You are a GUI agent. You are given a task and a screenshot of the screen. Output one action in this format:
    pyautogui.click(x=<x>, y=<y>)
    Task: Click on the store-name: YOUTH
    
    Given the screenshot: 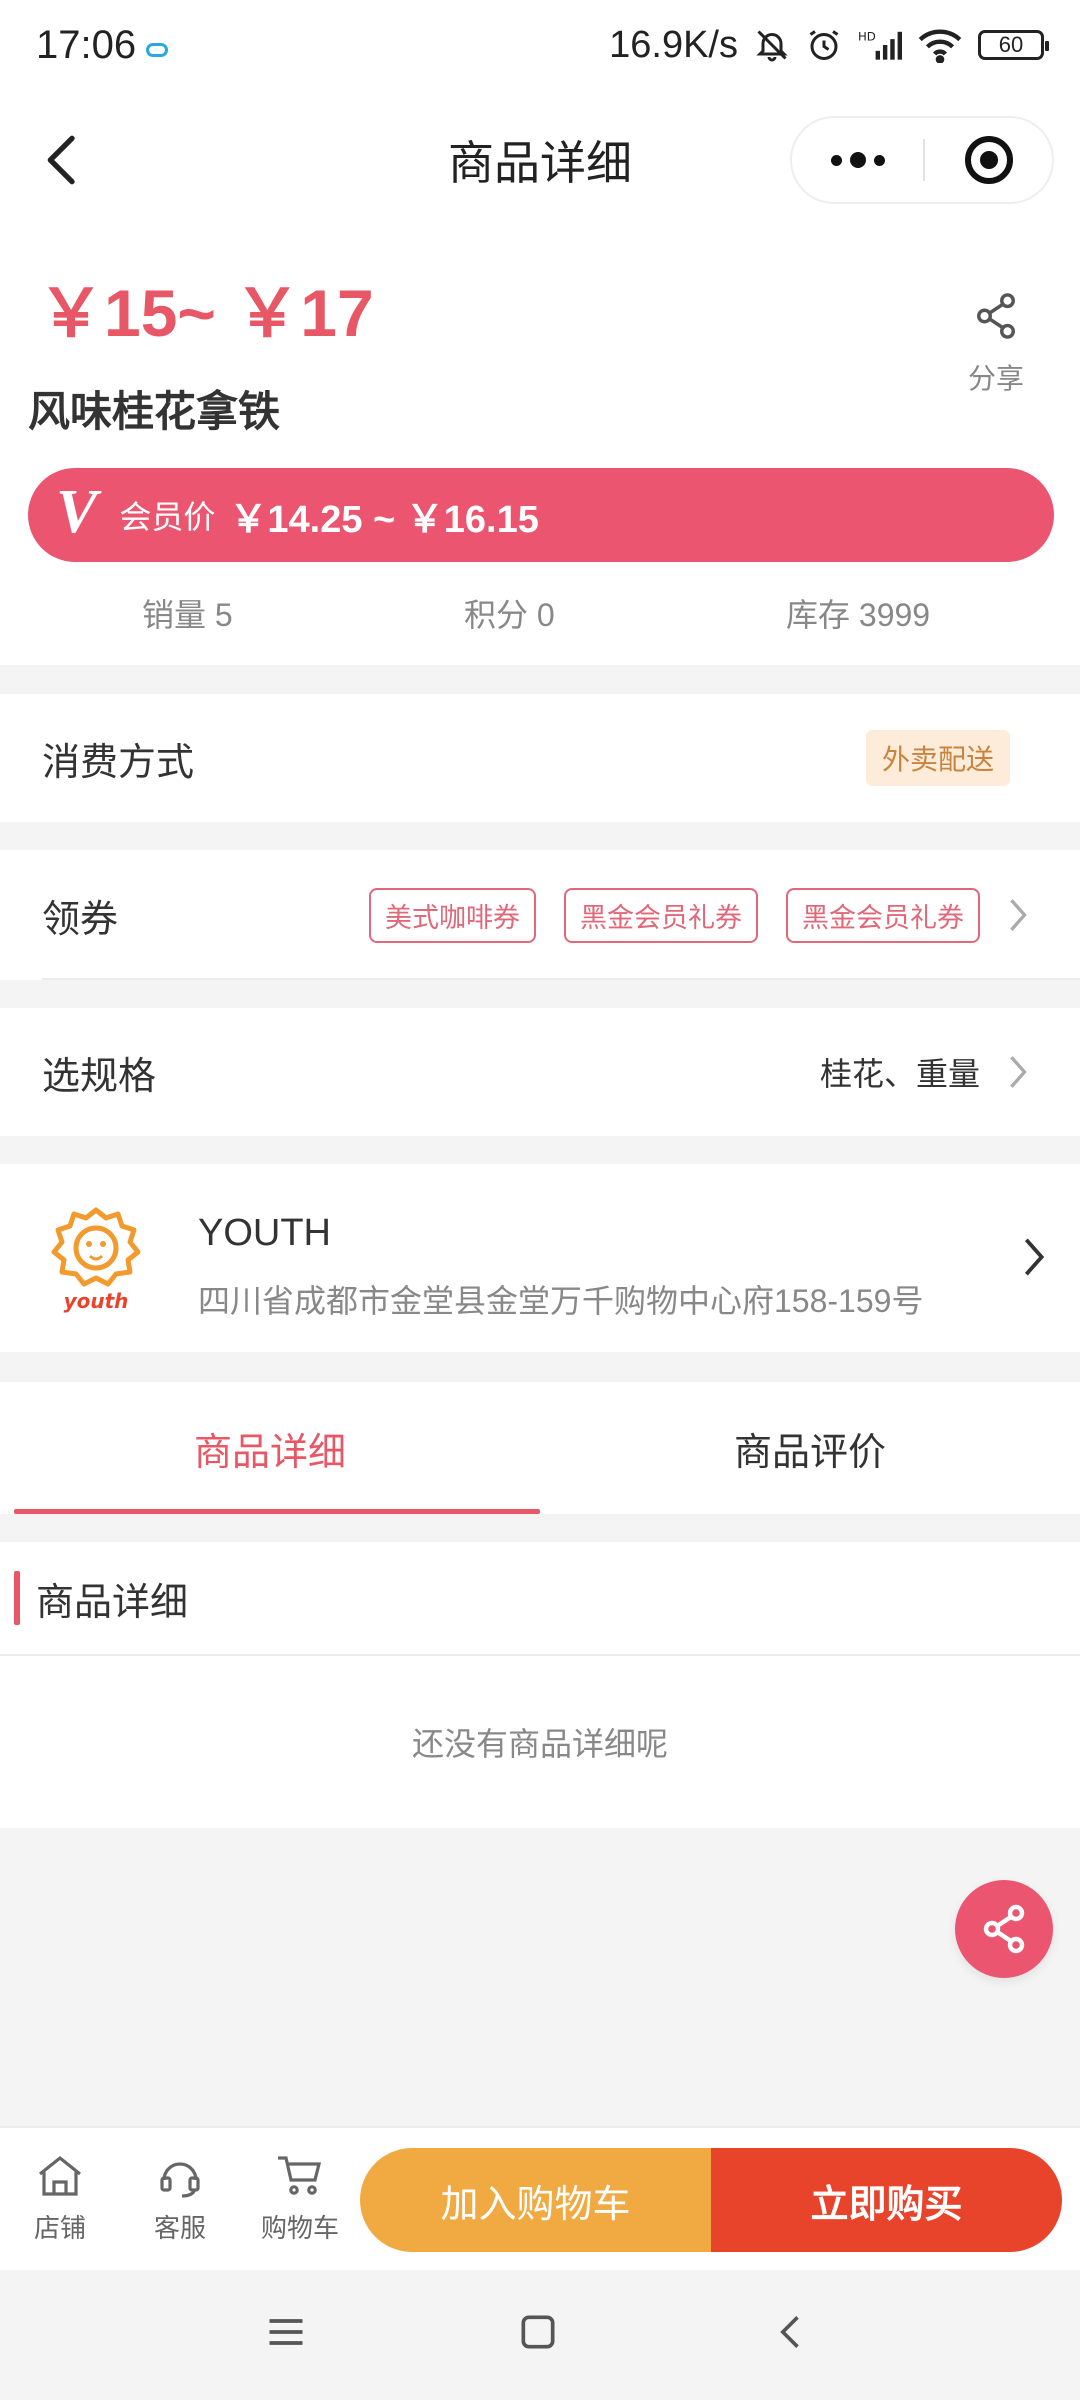 What is the action you would take?
    pyautogui.click(x=264, y=1233)
    